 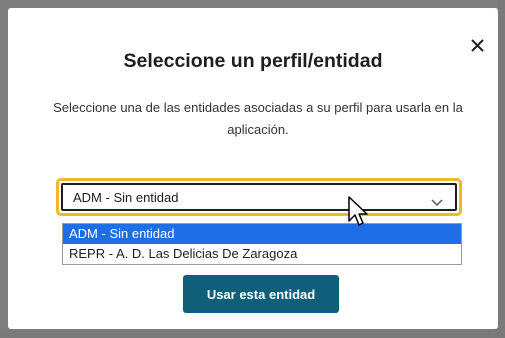 I want to click on entity-select-value: ADM - Sin entidad, so click(x=126, y=197).